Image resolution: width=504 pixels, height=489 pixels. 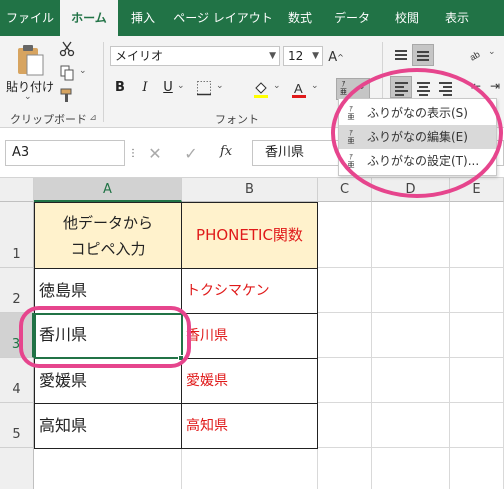 I want to click on orientation-icon: ab, so click(x=476, y=54).